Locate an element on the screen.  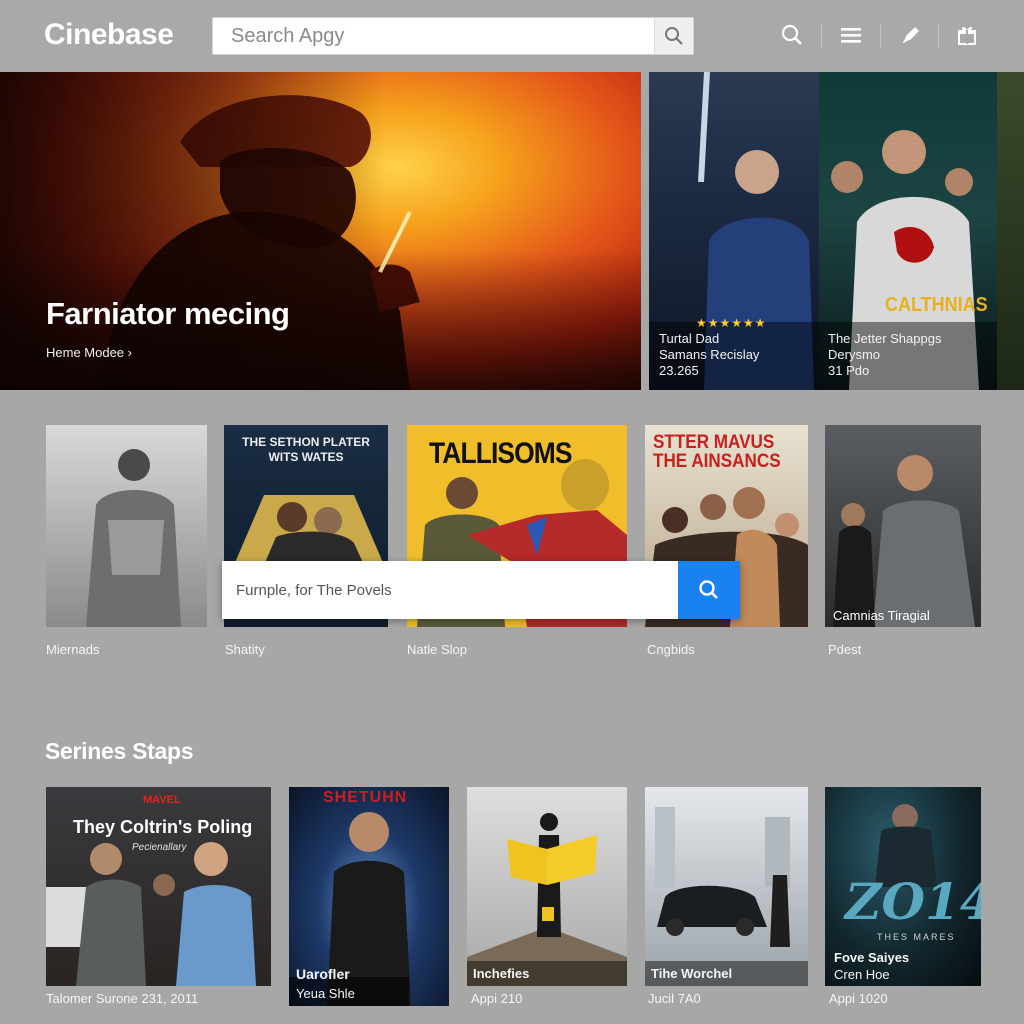
side-card-subtitle: Derysmo is located at coordinates (854, 354).